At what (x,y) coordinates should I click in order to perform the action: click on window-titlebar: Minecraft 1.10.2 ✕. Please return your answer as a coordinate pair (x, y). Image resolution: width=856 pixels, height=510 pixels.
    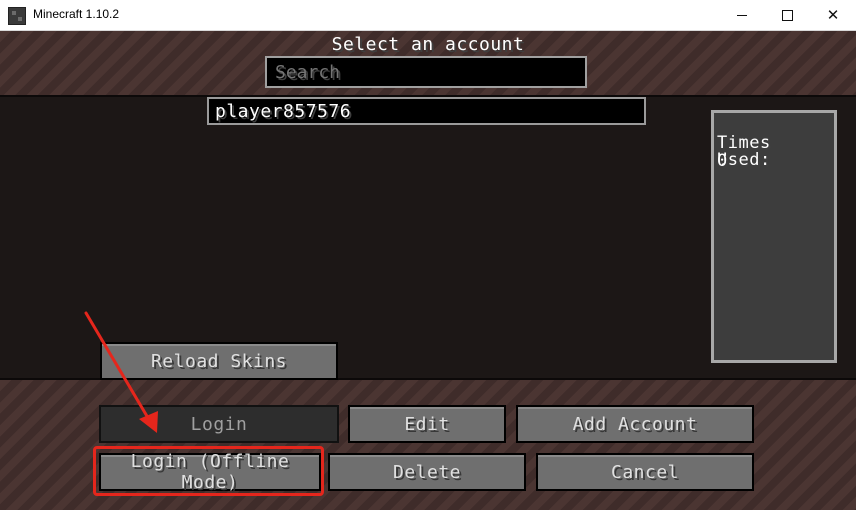
    Looking at the image, I should click on (428, 15).